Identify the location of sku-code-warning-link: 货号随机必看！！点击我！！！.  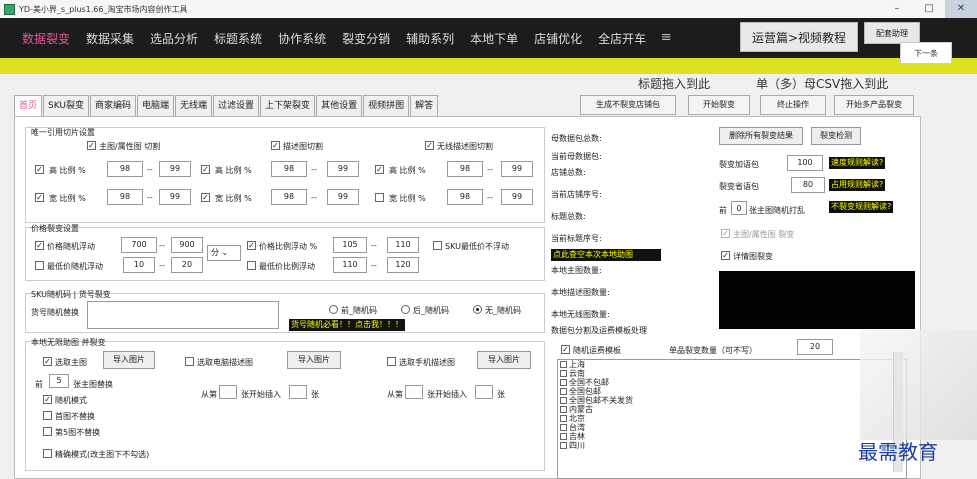
(347, 325).